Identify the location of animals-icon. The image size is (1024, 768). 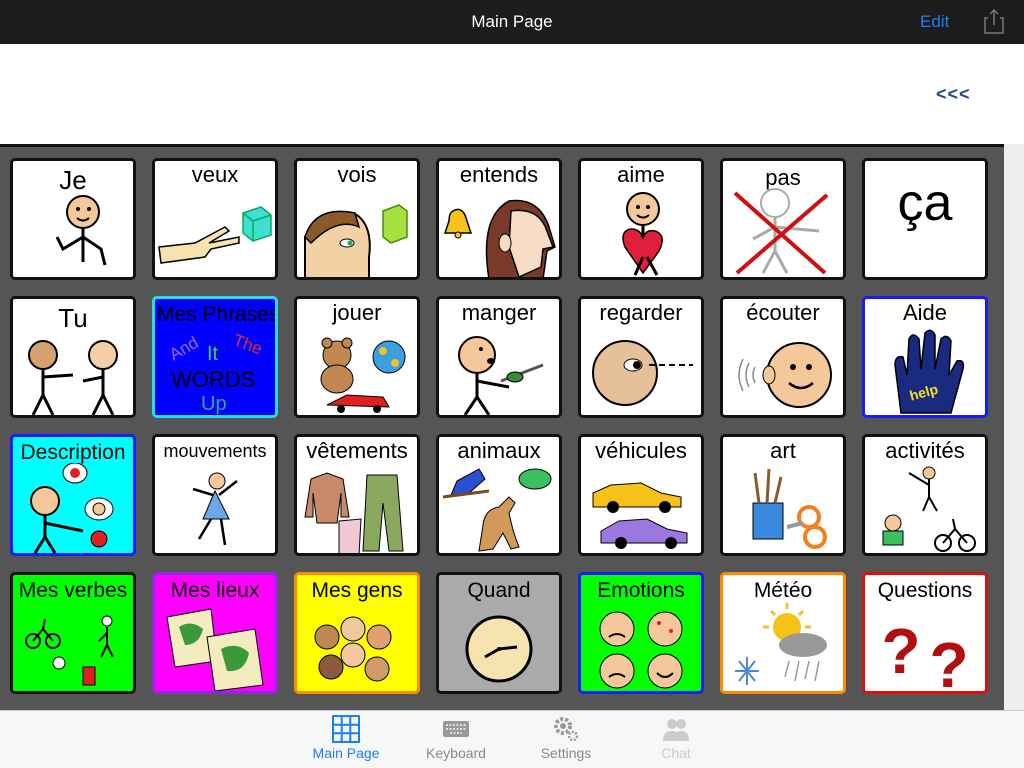
(497, 510).